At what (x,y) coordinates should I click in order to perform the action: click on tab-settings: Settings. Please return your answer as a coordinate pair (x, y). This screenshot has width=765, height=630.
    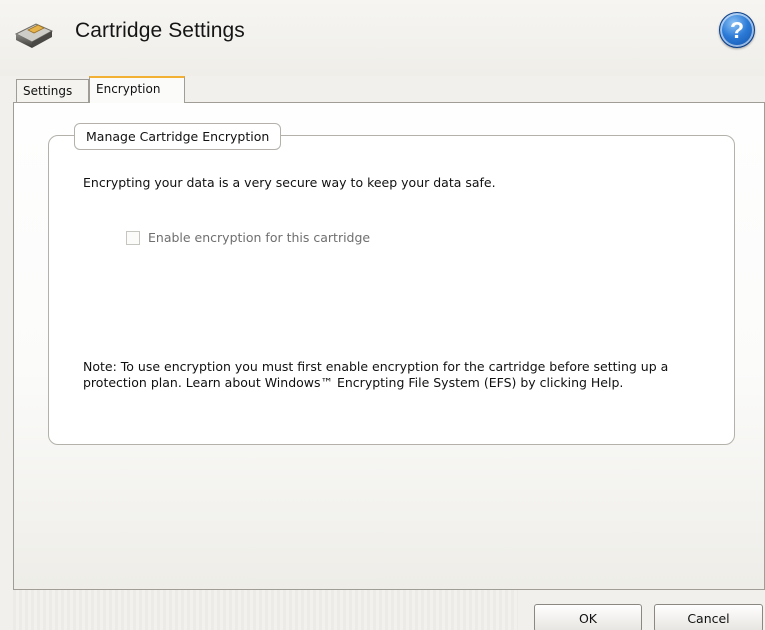
    Looking at the image, I should click on (52, 90).